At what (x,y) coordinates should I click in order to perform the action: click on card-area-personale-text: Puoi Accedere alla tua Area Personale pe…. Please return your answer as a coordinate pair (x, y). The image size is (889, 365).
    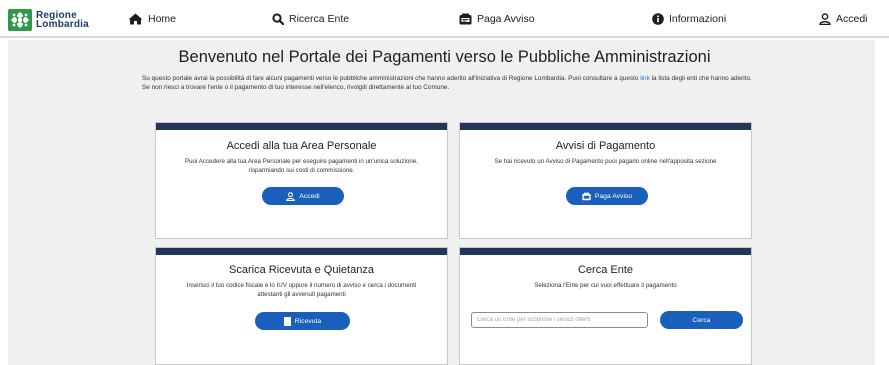
    Looking at the image, I should click on (301, 166).